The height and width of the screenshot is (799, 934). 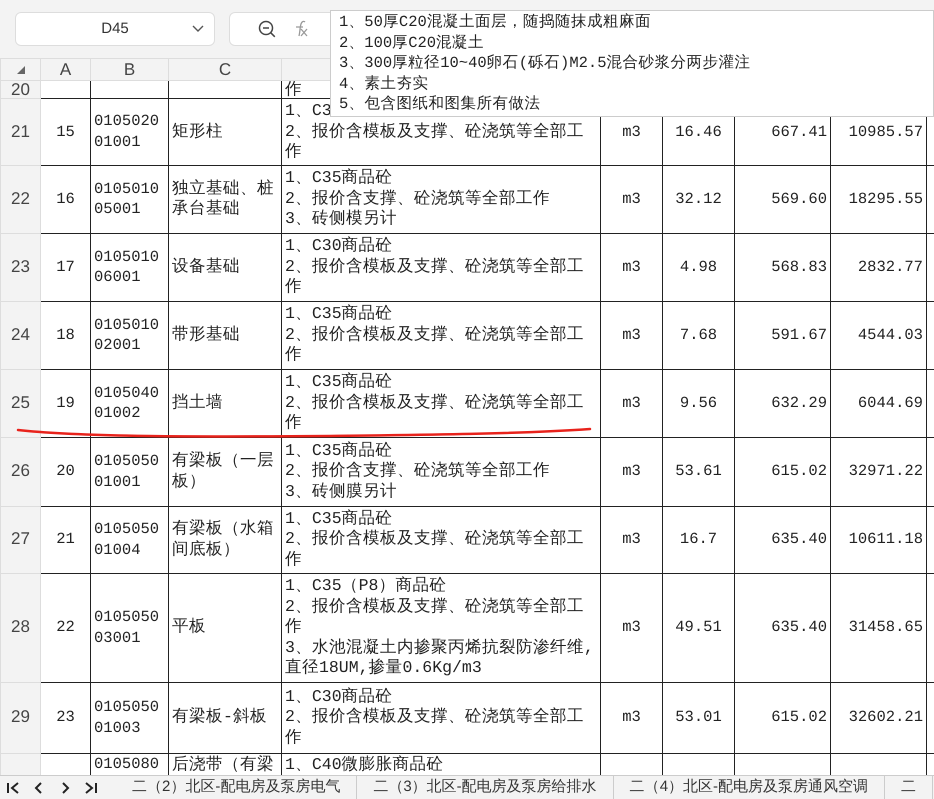 What do you see at coordinates (267, 29) in the screenshot?
I see `zoom-icon` at bounding box center [267, 29].